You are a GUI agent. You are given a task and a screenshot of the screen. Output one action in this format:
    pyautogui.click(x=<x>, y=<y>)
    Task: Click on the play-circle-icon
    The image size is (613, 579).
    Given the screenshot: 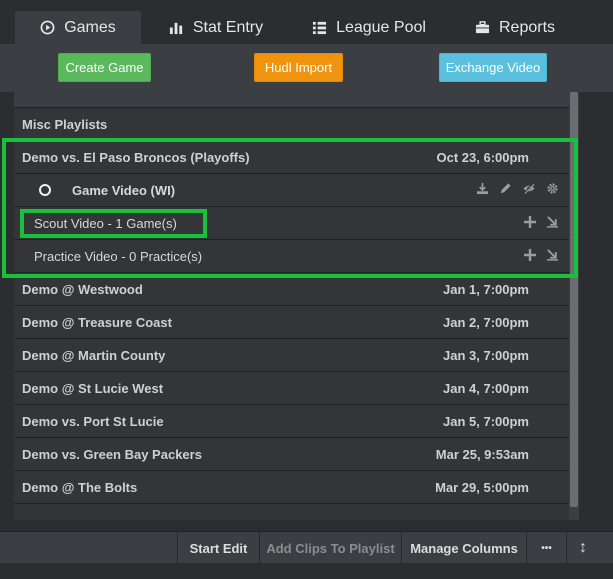 What is the action you would take?
    pyautogui.click(x=47, y=27)
    